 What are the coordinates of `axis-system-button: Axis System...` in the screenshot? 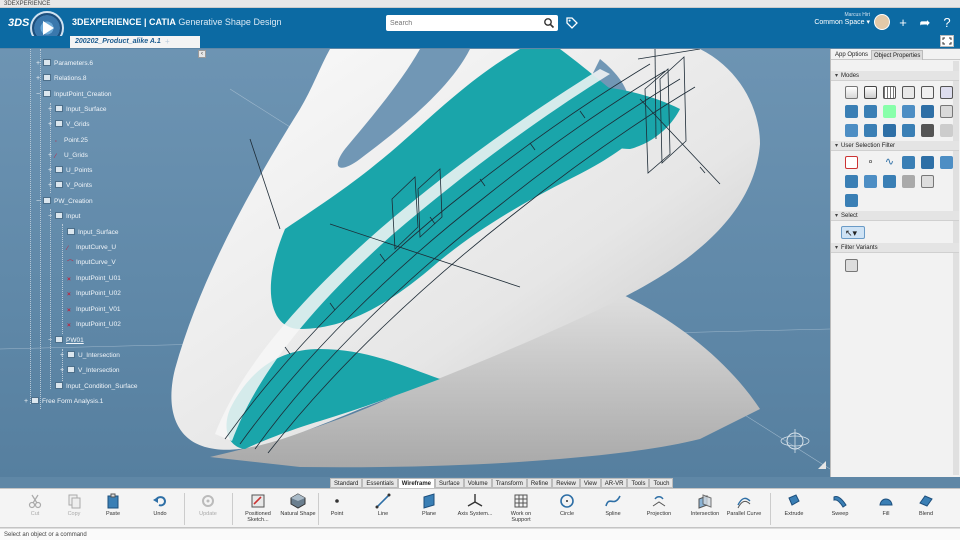 It's located at (475, 509).